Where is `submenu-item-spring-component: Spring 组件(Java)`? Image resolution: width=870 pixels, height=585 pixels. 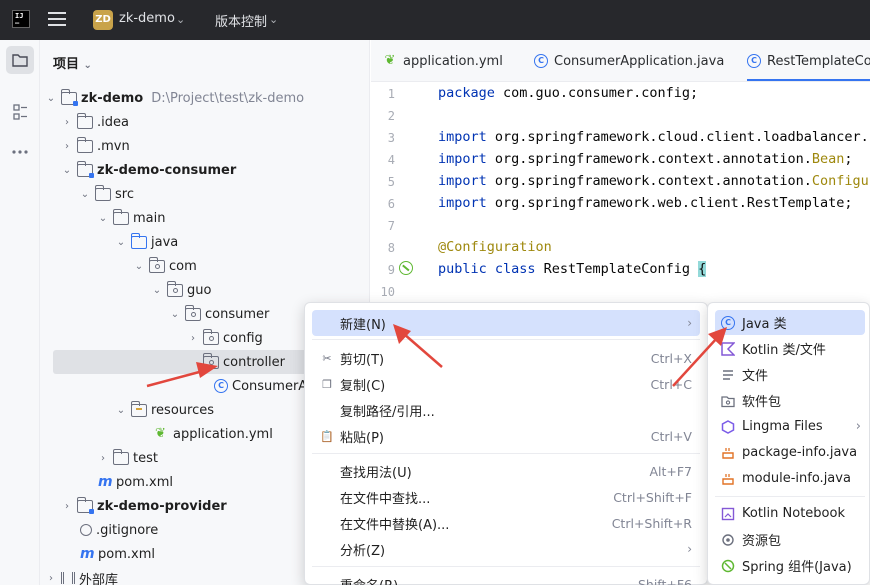
submenu-item-spring-component: Spring 组件(Java) is located at coordinates (790, 565).